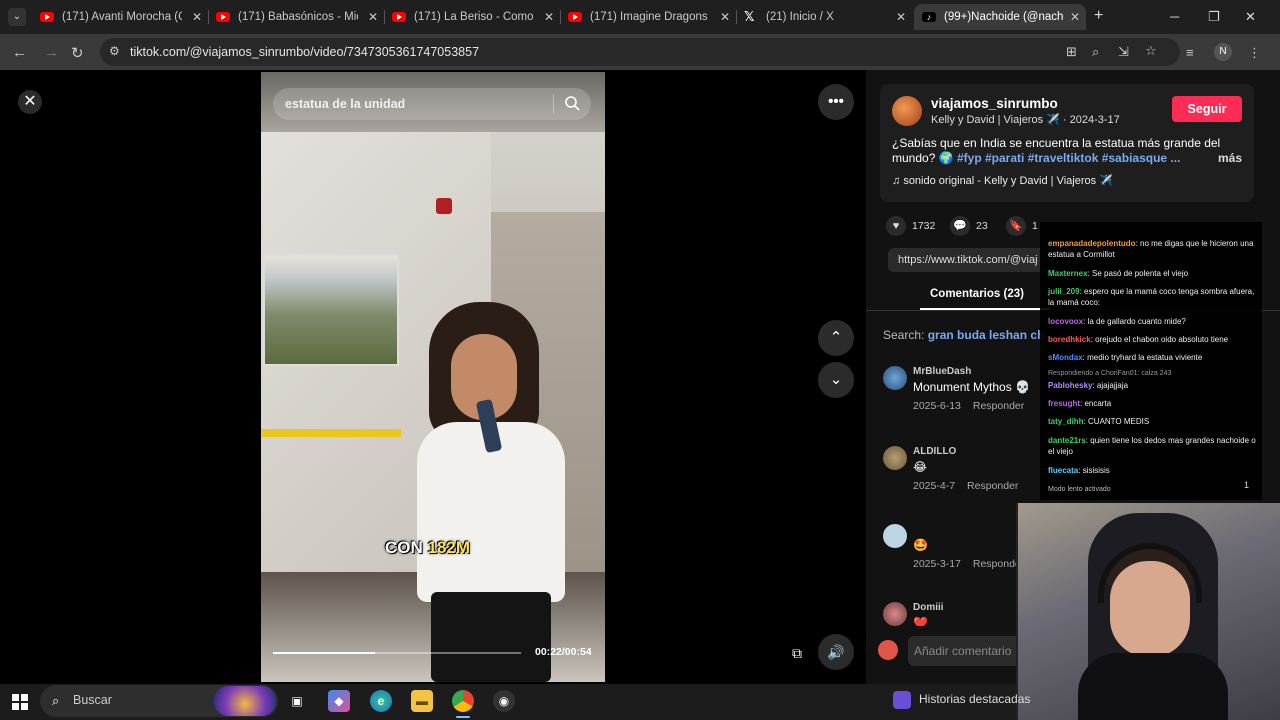  I want to click on tab-label: (171) Imagine Dragons - R, so click(650, 17).